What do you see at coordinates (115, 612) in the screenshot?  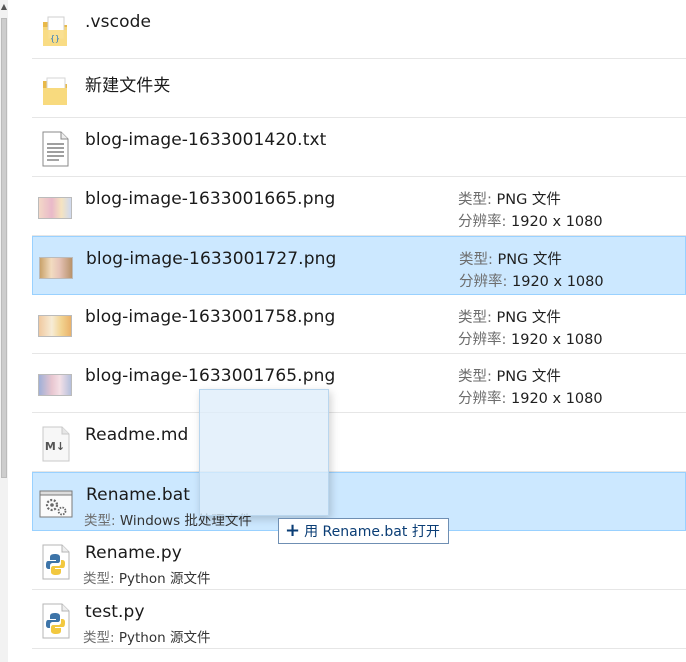 I see `file-name: test.py` at bounding box center [115, 612].